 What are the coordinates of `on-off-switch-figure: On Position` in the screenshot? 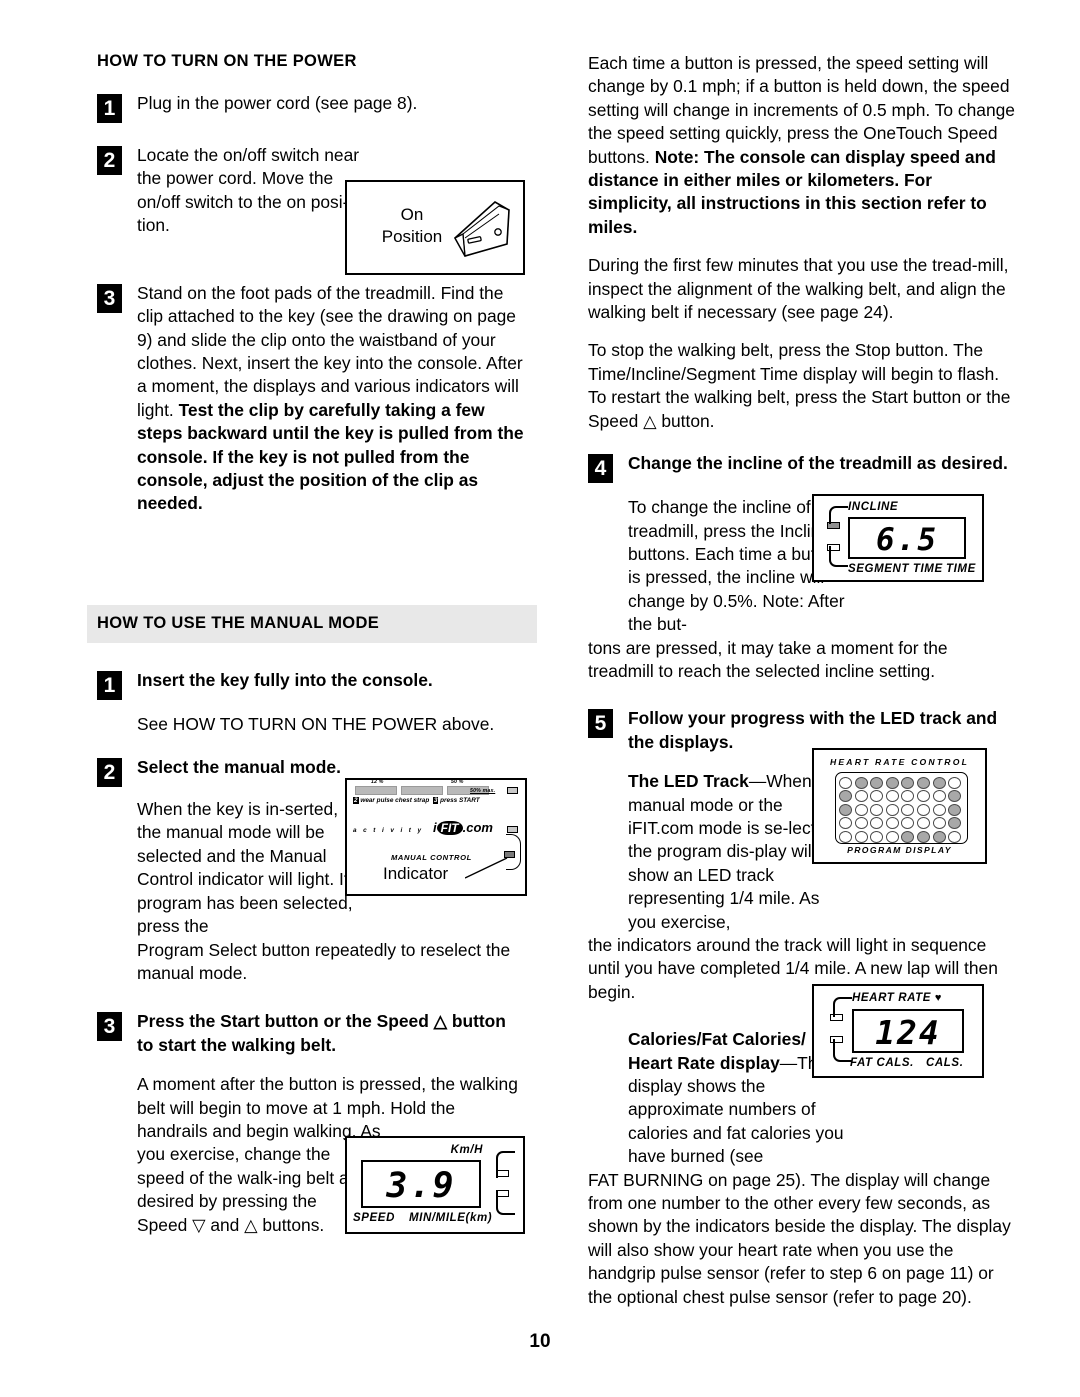 It's located at (435, 227).